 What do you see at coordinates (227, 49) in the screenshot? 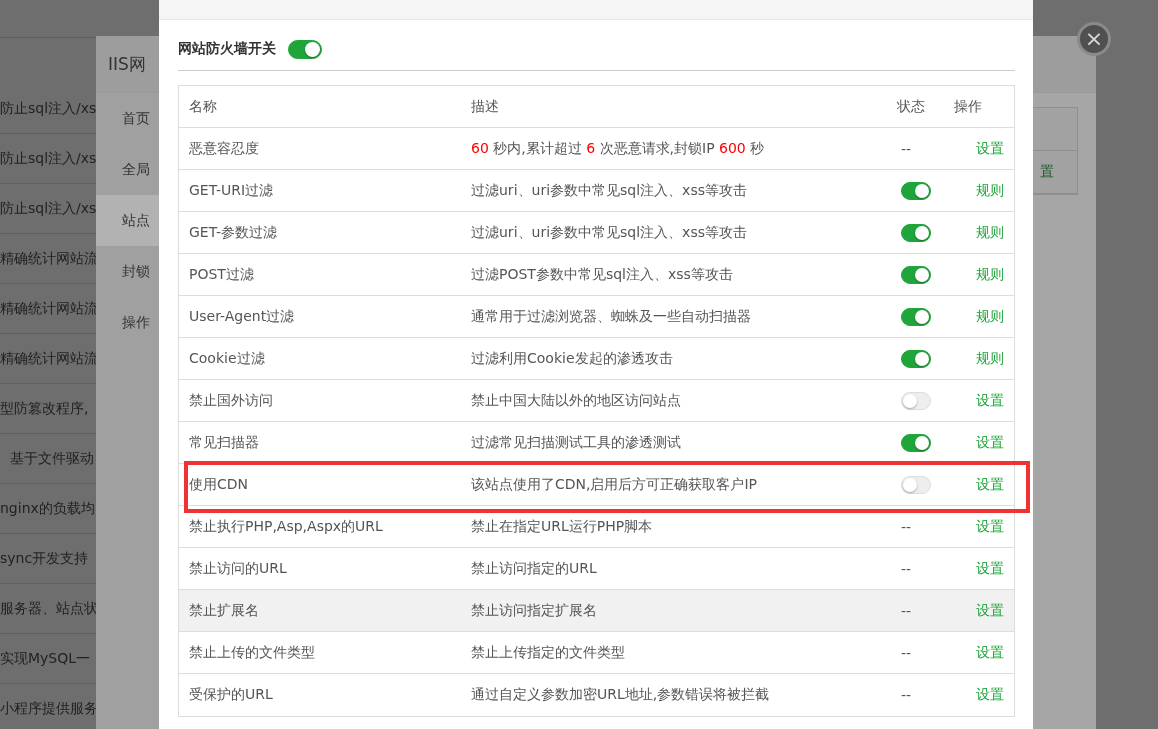
I see `switch-label: 网站防火墙开关` at bounding box center [227, 49].